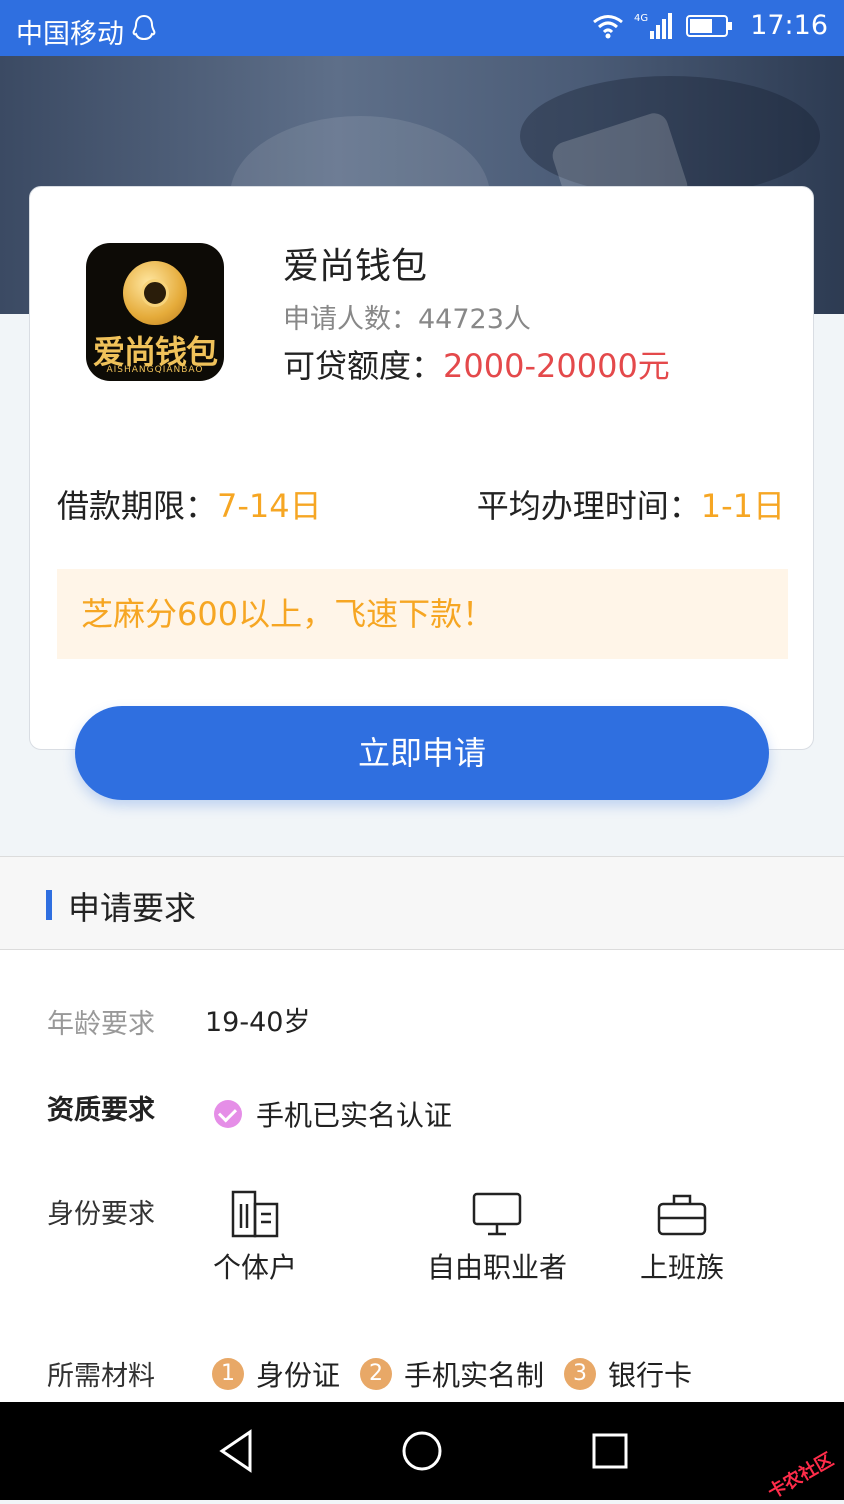 Image resolution: width=844 pixels, height=1504 pixels. I want to click on promo-notice: 芝麻分600以上，飞速下款！, so click(422, 614).